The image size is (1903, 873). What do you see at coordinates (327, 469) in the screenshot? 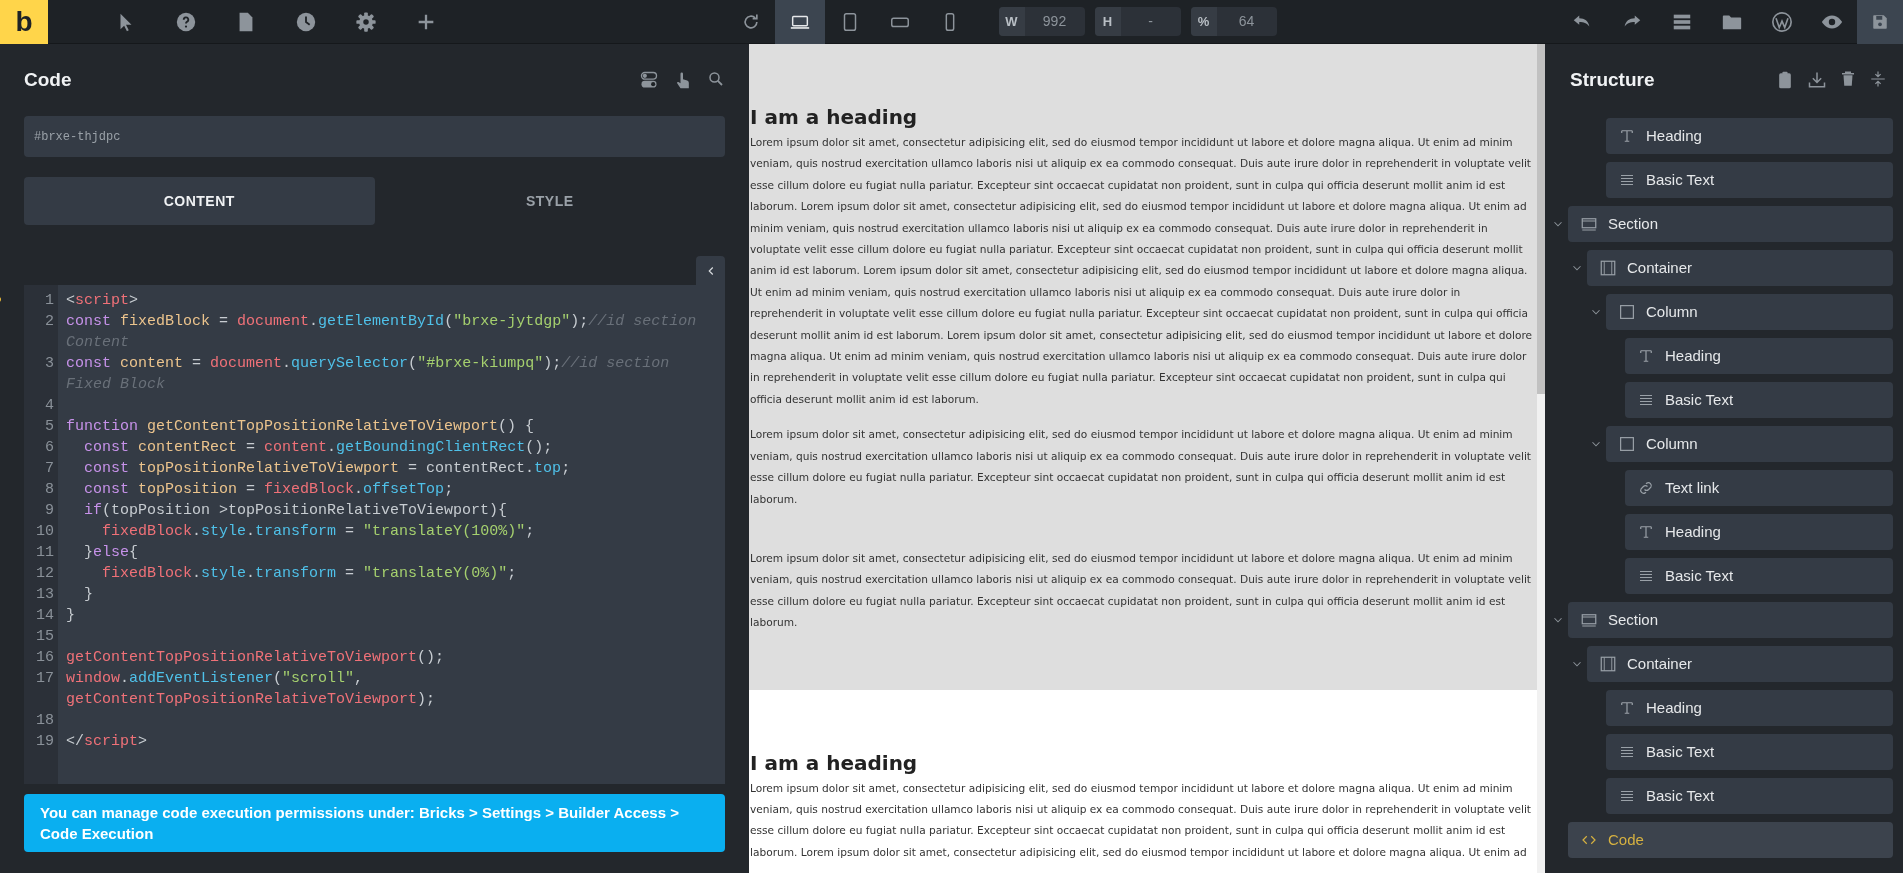
I see `code-line: const topPositionRelativeToViewport = contentRect.top;` at bounding box center [327, 469].